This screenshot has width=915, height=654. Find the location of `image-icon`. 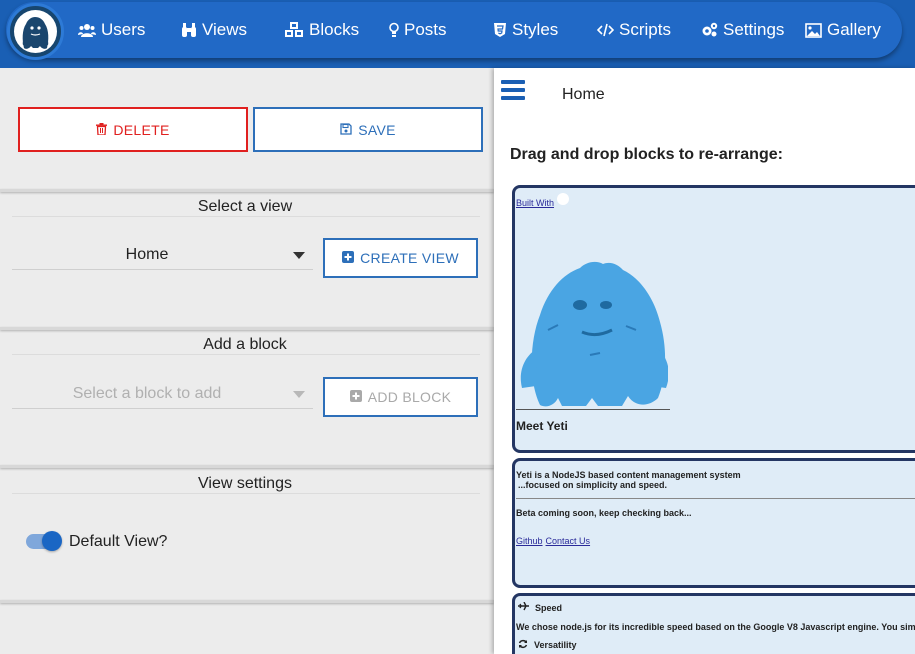

image-icon is located at coordinates (813, 30).